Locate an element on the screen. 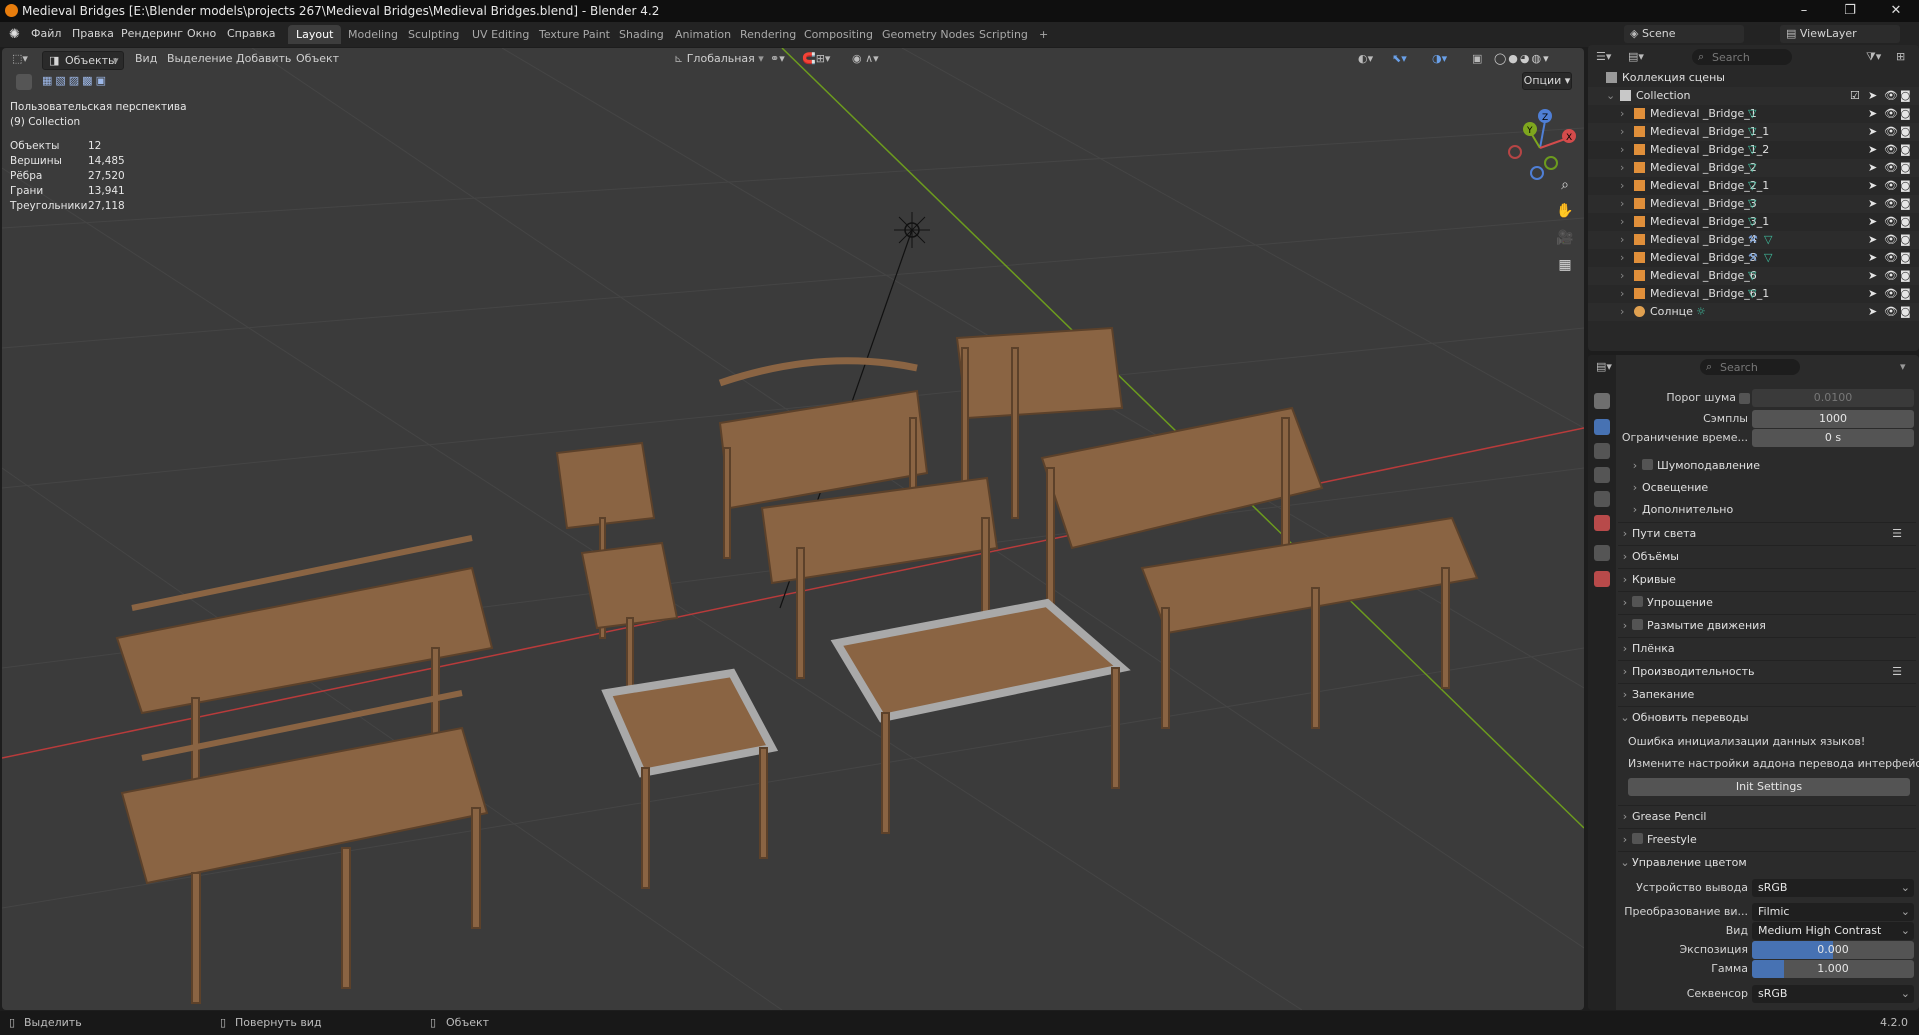 This screenshot has height=1035, width=1919. outliner-object-row: › Medieval _Bridge_2_1 ▽ ➤ 👁 ◙ is located at coordinates (1753, 186).